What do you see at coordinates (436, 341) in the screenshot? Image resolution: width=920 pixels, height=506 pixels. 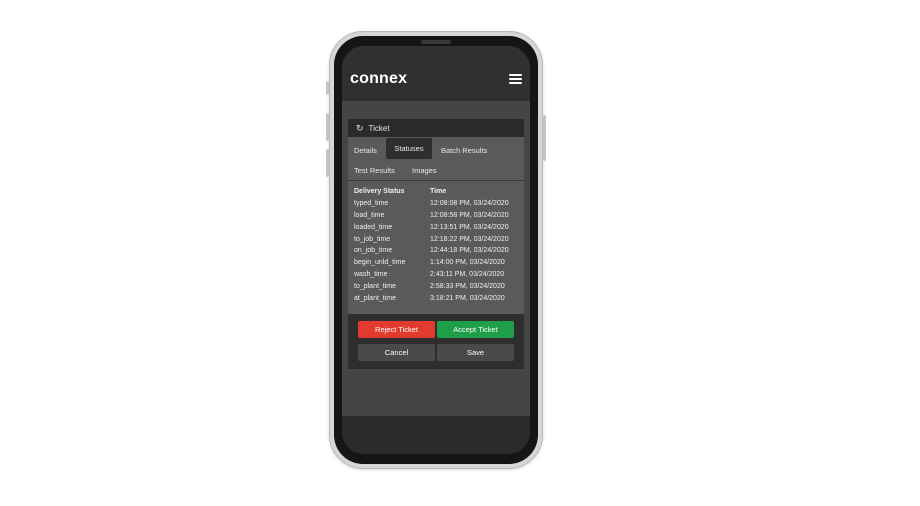 I see `ticket-actions: Reject Ticket Accept Ticket Cancel Save` at bounding box center [436, 341].